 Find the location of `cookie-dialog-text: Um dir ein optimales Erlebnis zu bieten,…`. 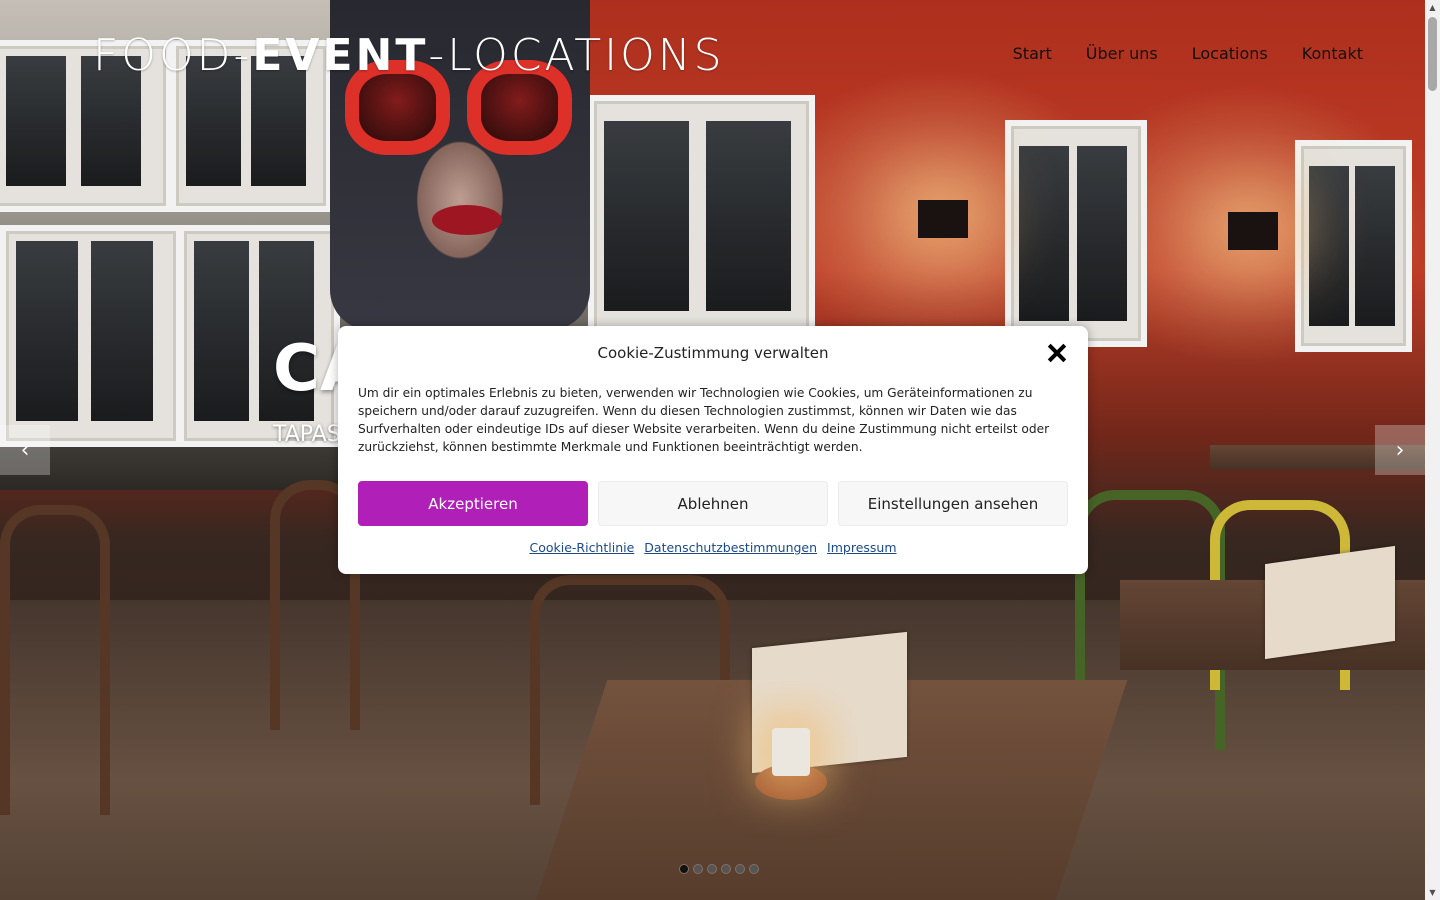

cookie-dialog-text: Um dir ein optimales Erlebnis zu bieten,… is located at coordinates (704, 420).